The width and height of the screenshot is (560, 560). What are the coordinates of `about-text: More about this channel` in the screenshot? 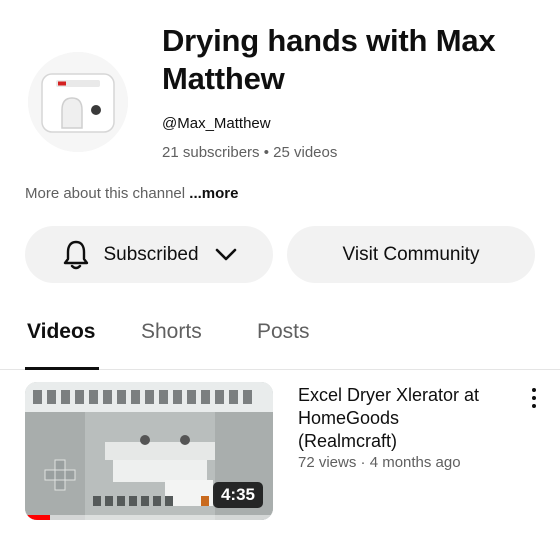 It's located at (107, 193).